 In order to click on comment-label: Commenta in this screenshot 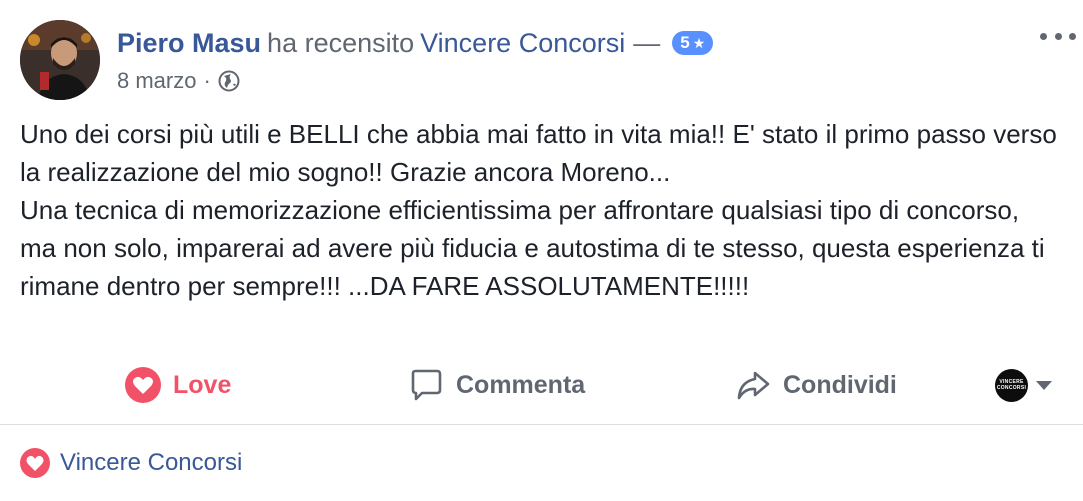, I will do `click(521, 384)`.